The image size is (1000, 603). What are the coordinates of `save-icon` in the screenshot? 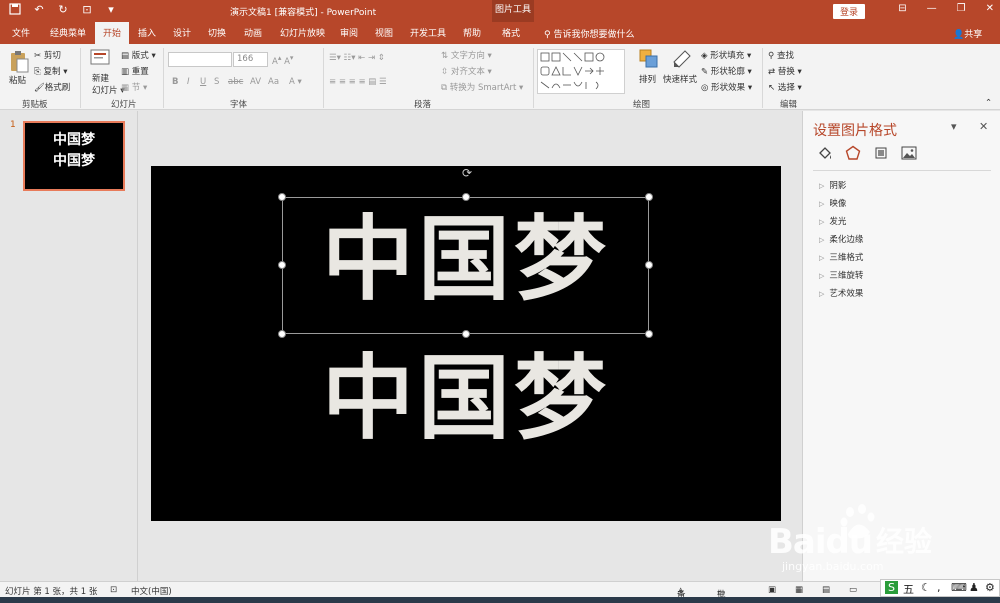 It's located at (15, 10).